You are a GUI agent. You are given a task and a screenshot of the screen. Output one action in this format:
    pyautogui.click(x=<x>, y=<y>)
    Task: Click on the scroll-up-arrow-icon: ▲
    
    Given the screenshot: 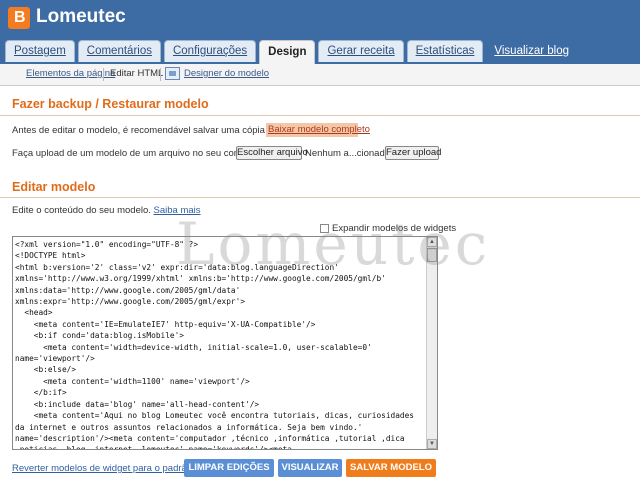 What is the action you would take?
    pyautogui.click(x=432, y=242)
    